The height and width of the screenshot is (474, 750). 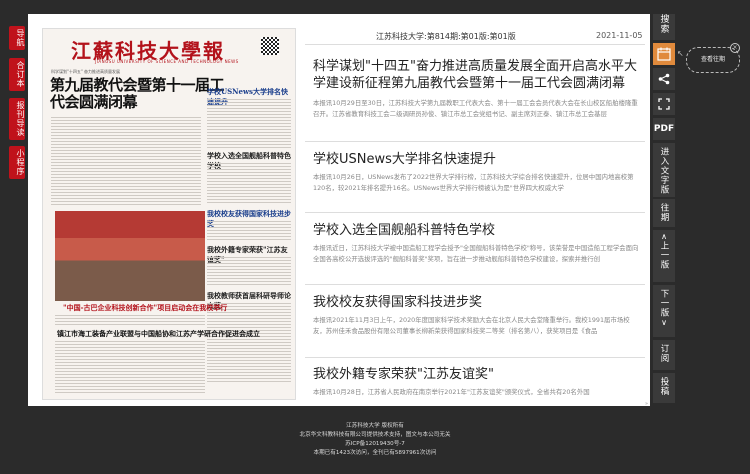 I want to click on footer-support: 北京华文科教科技有限公司提供技术支持，图文与本公司无关, so click(x=375, y=435).